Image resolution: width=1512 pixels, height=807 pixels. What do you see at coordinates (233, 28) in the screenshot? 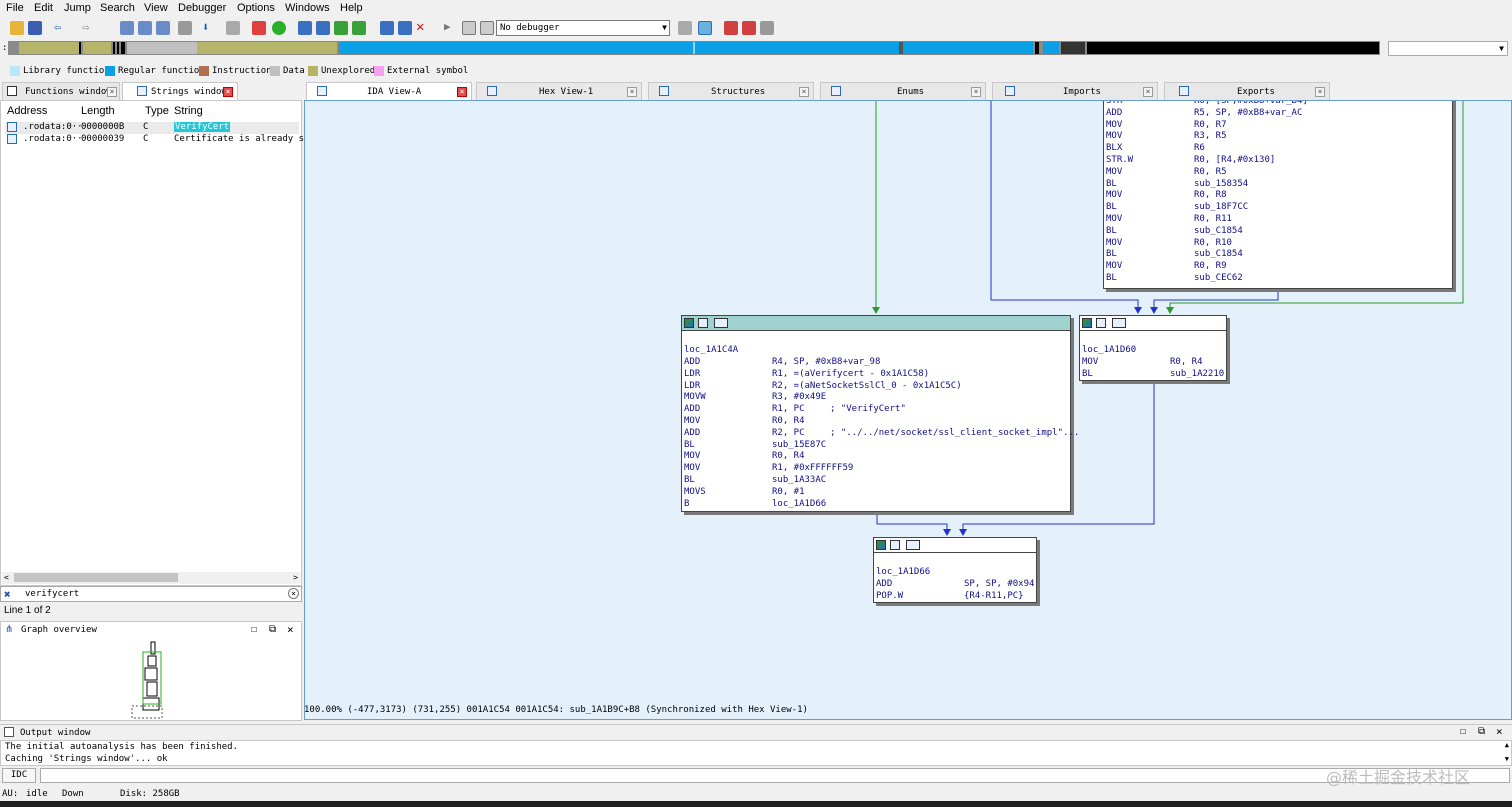
I see `patch-icon` at bounding box center [233, 28].